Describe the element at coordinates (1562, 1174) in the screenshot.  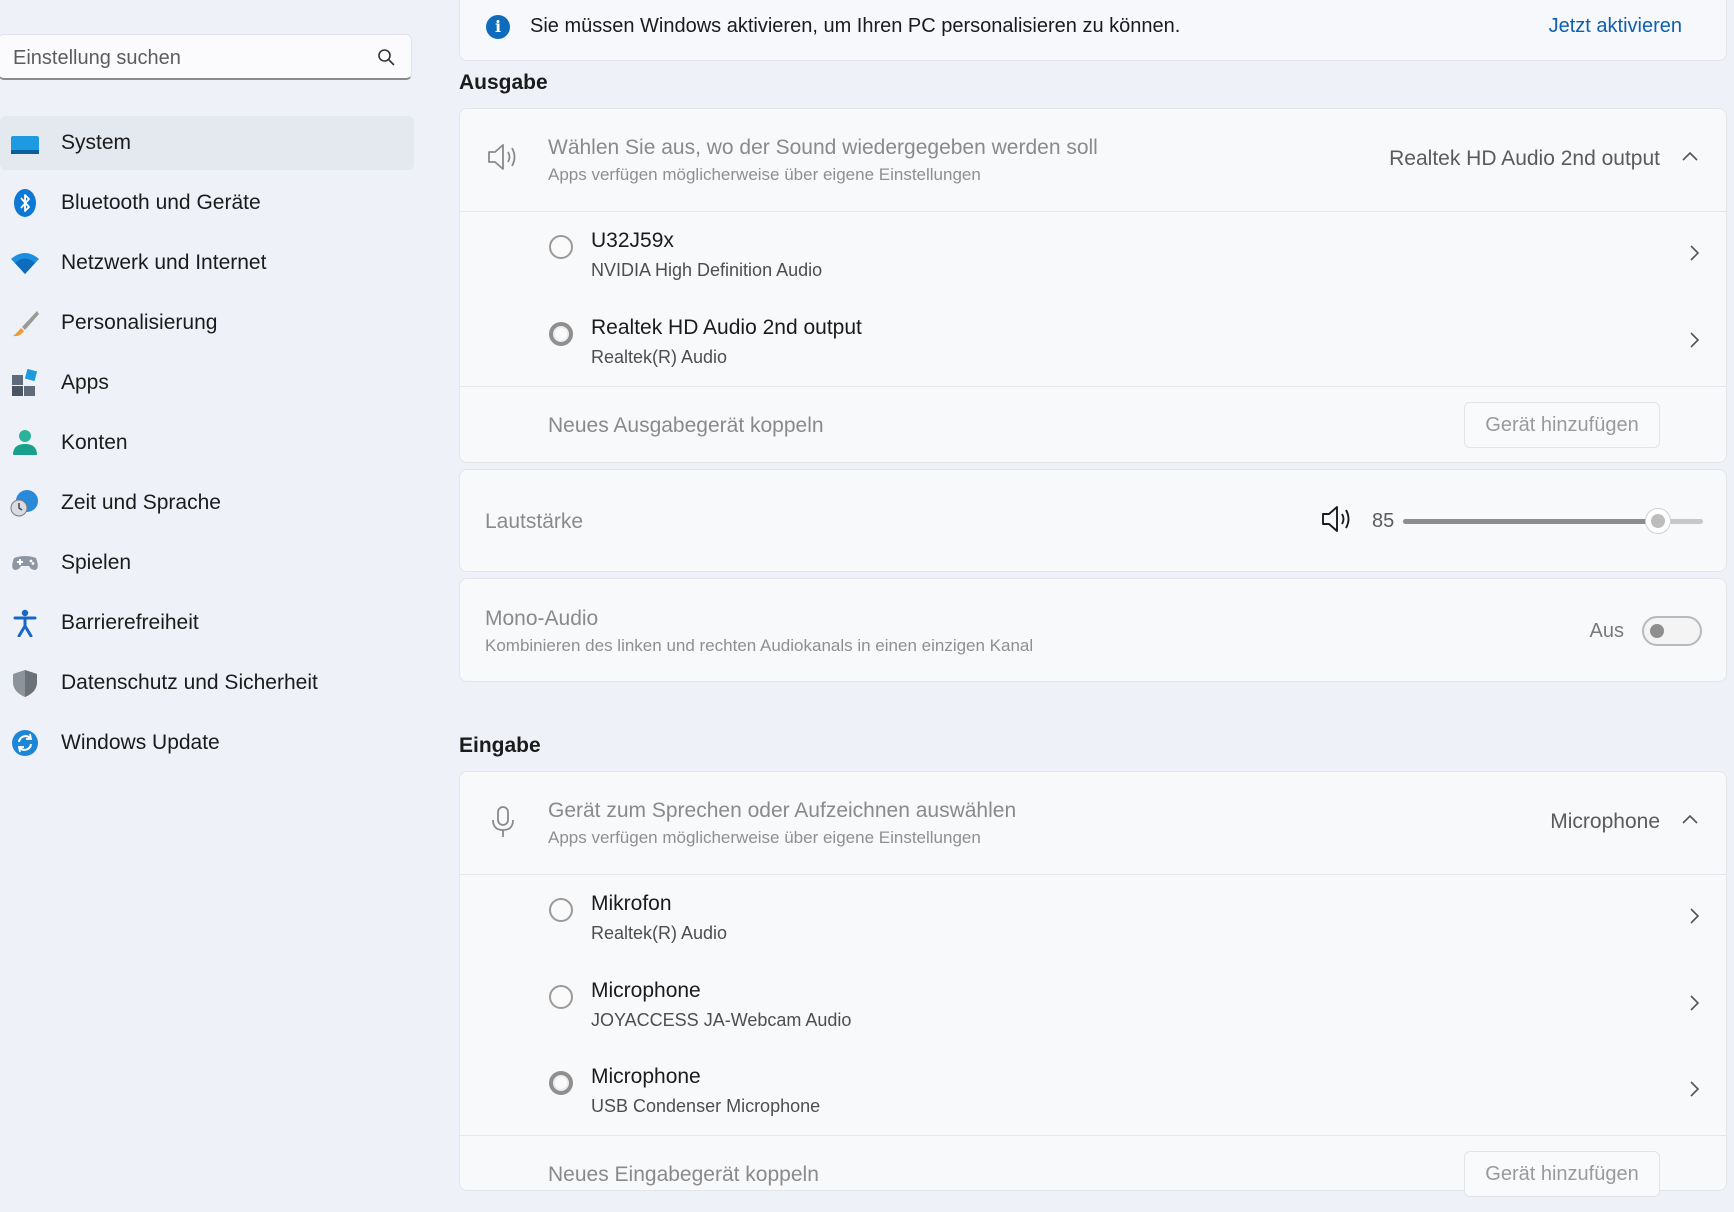
I see `add-input-device-button: Gerät hinzufügen` at that location.